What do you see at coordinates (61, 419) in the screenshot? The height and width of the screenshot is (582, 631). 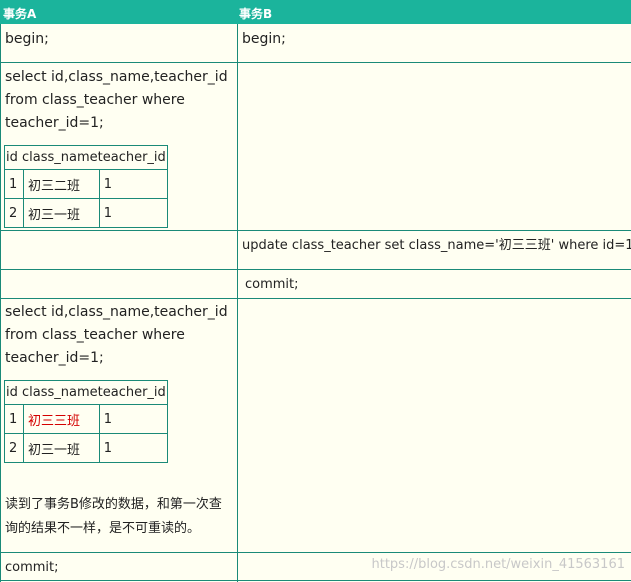 I see `changed-value: 初三三班` at bounding box center [61, 419].